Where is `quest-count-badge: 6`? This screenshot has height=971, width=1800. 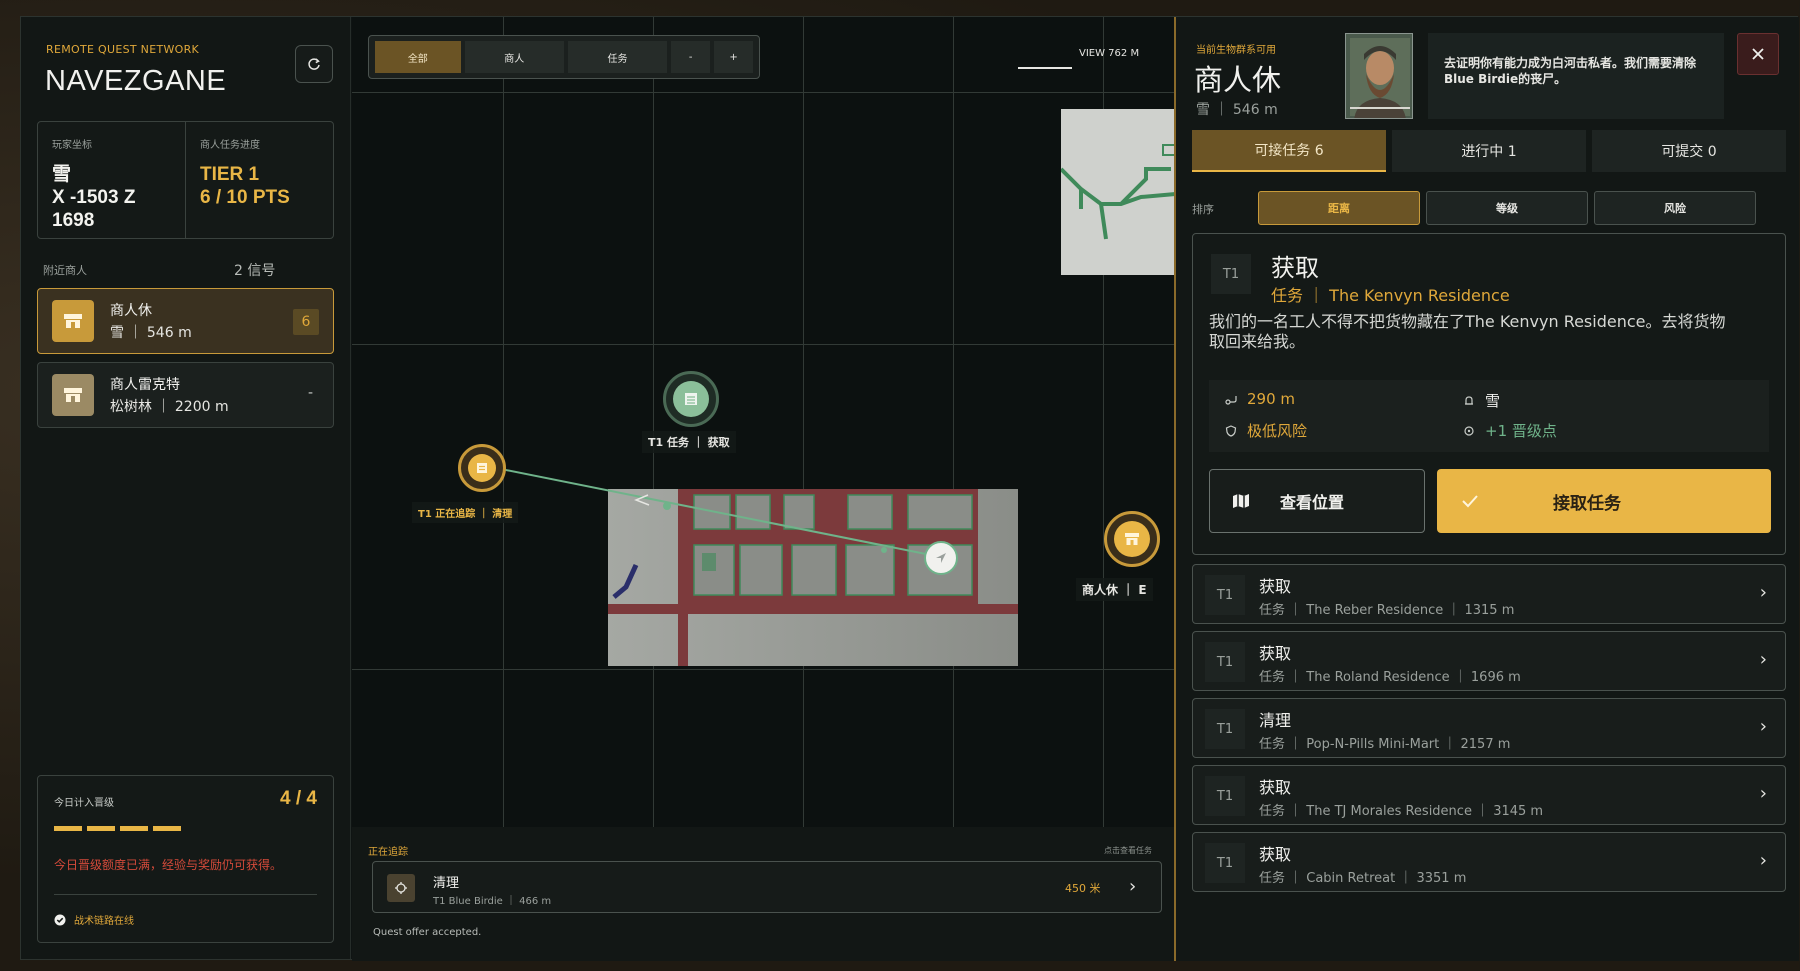
quest-count-badge: 6 is located at coordinates (306, 322).